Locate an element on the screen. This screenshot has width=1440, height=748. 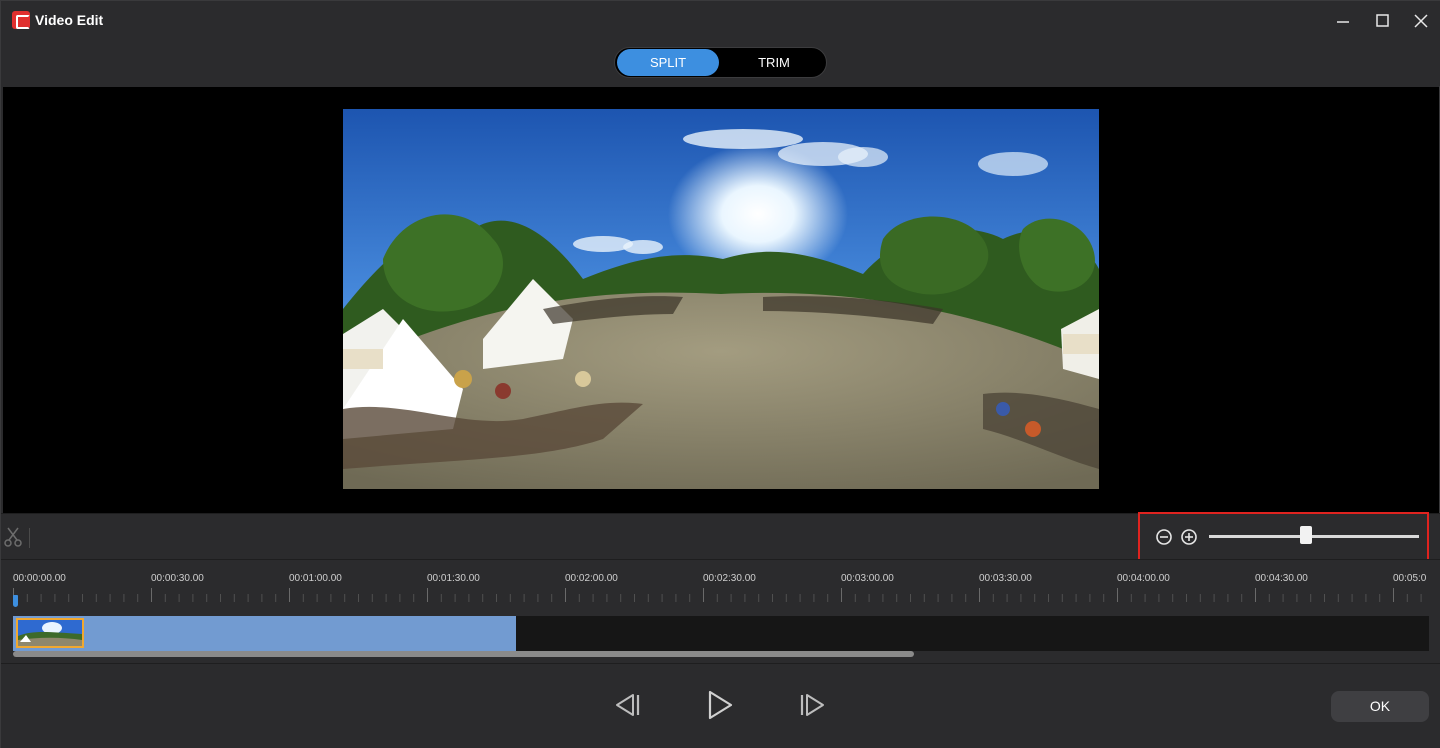
zoom-out-button is located at coordinates (1164, 537).